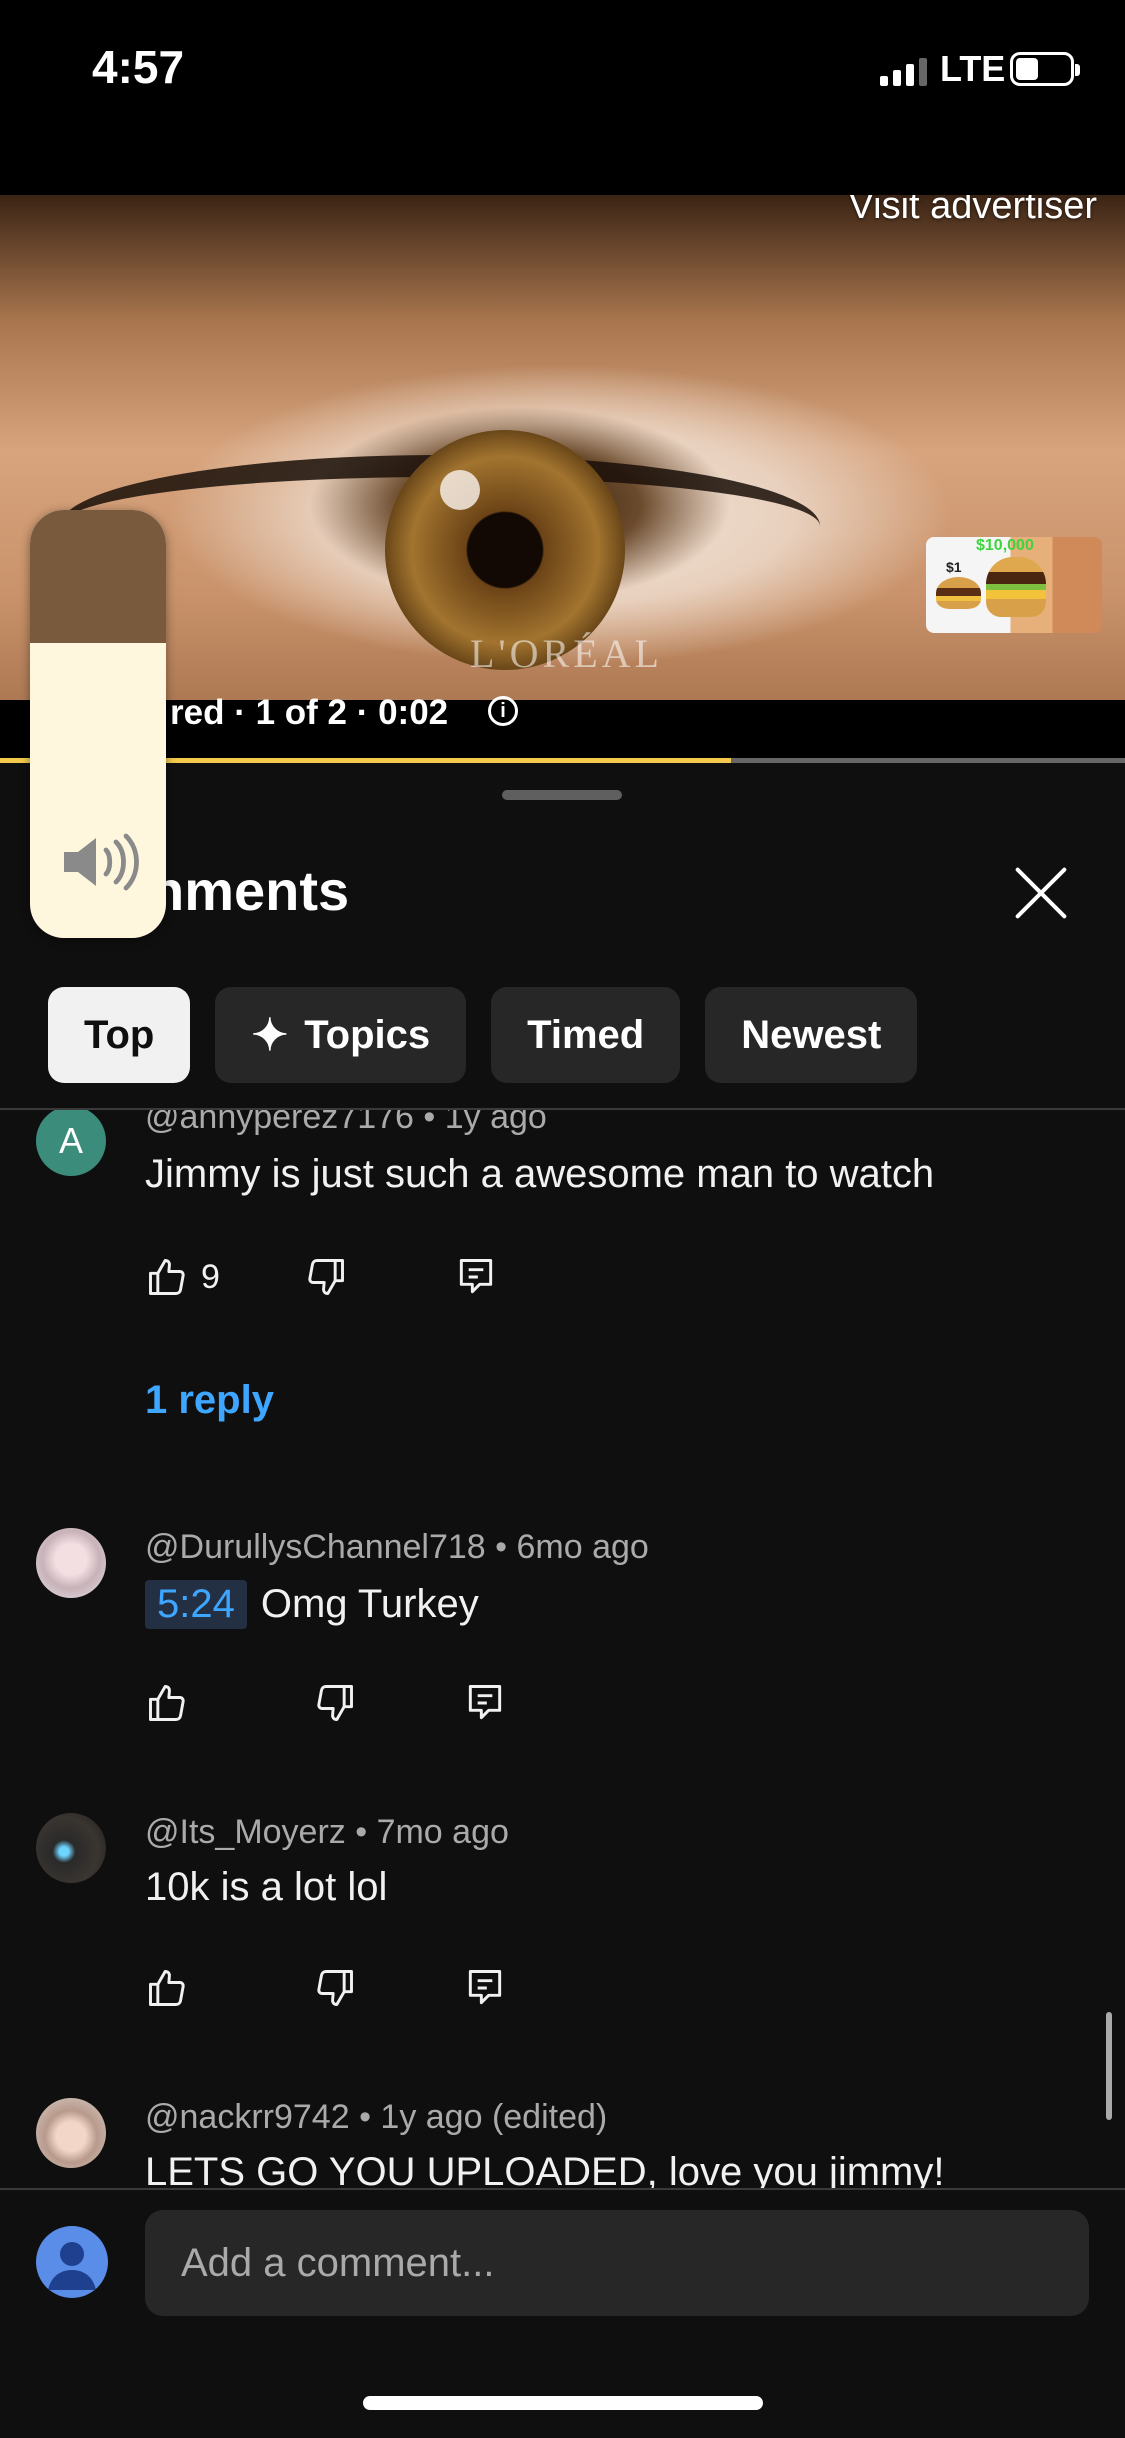 This screenshot has height=2438, width=1125. What do you see at coordinates (545, 2170) in the screenshot?
I see `comment-text: LETS GO YOU UPLOADED, love you jimmy!` at bounding box center [545, 2170].